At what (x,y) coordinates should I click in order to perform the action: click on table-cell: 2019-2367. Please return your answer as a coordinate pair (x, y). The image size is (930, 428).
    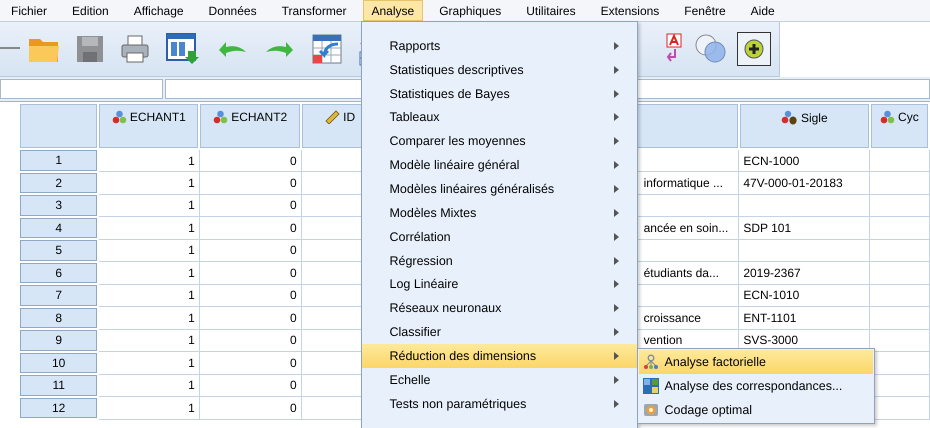
    Looking at the image, I should click on (804, 273).